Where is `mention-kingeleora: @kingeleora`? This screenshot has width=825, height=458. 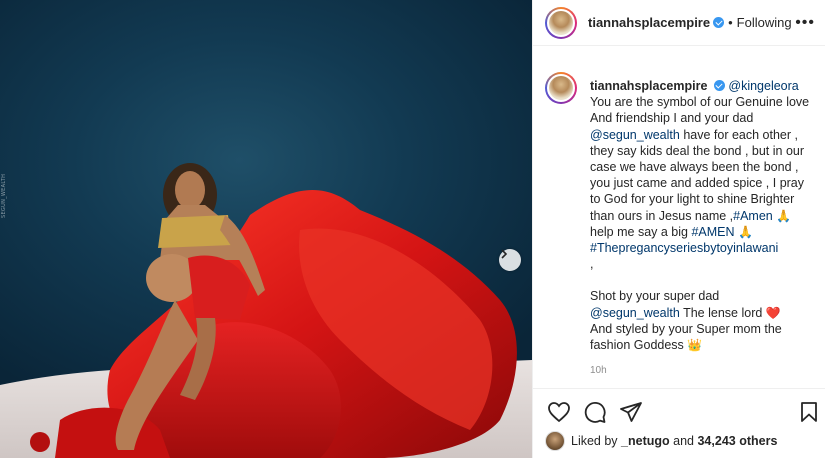 mention-kingeleora: @kingeleora is located at coordinates (763, 86).